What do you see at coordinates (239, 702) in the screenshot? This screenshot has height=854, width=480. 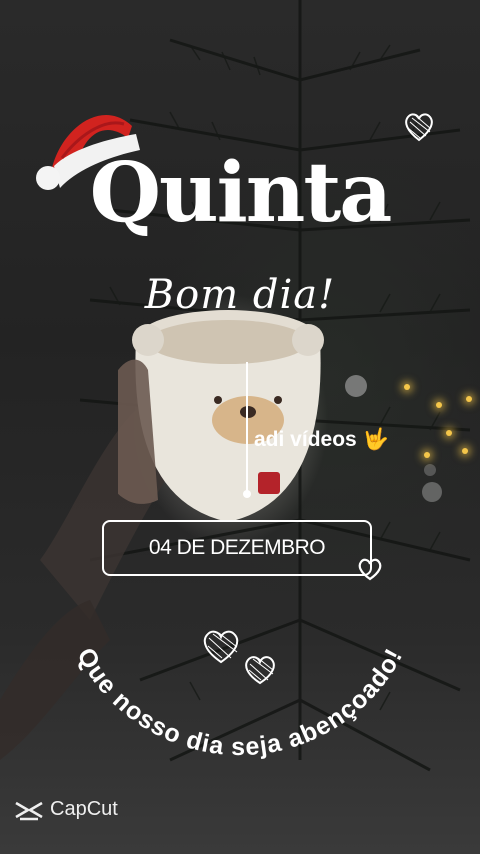 I see `blessing-arc: Que nosso dia seja abençoado!` at bounding box center [239, 702].